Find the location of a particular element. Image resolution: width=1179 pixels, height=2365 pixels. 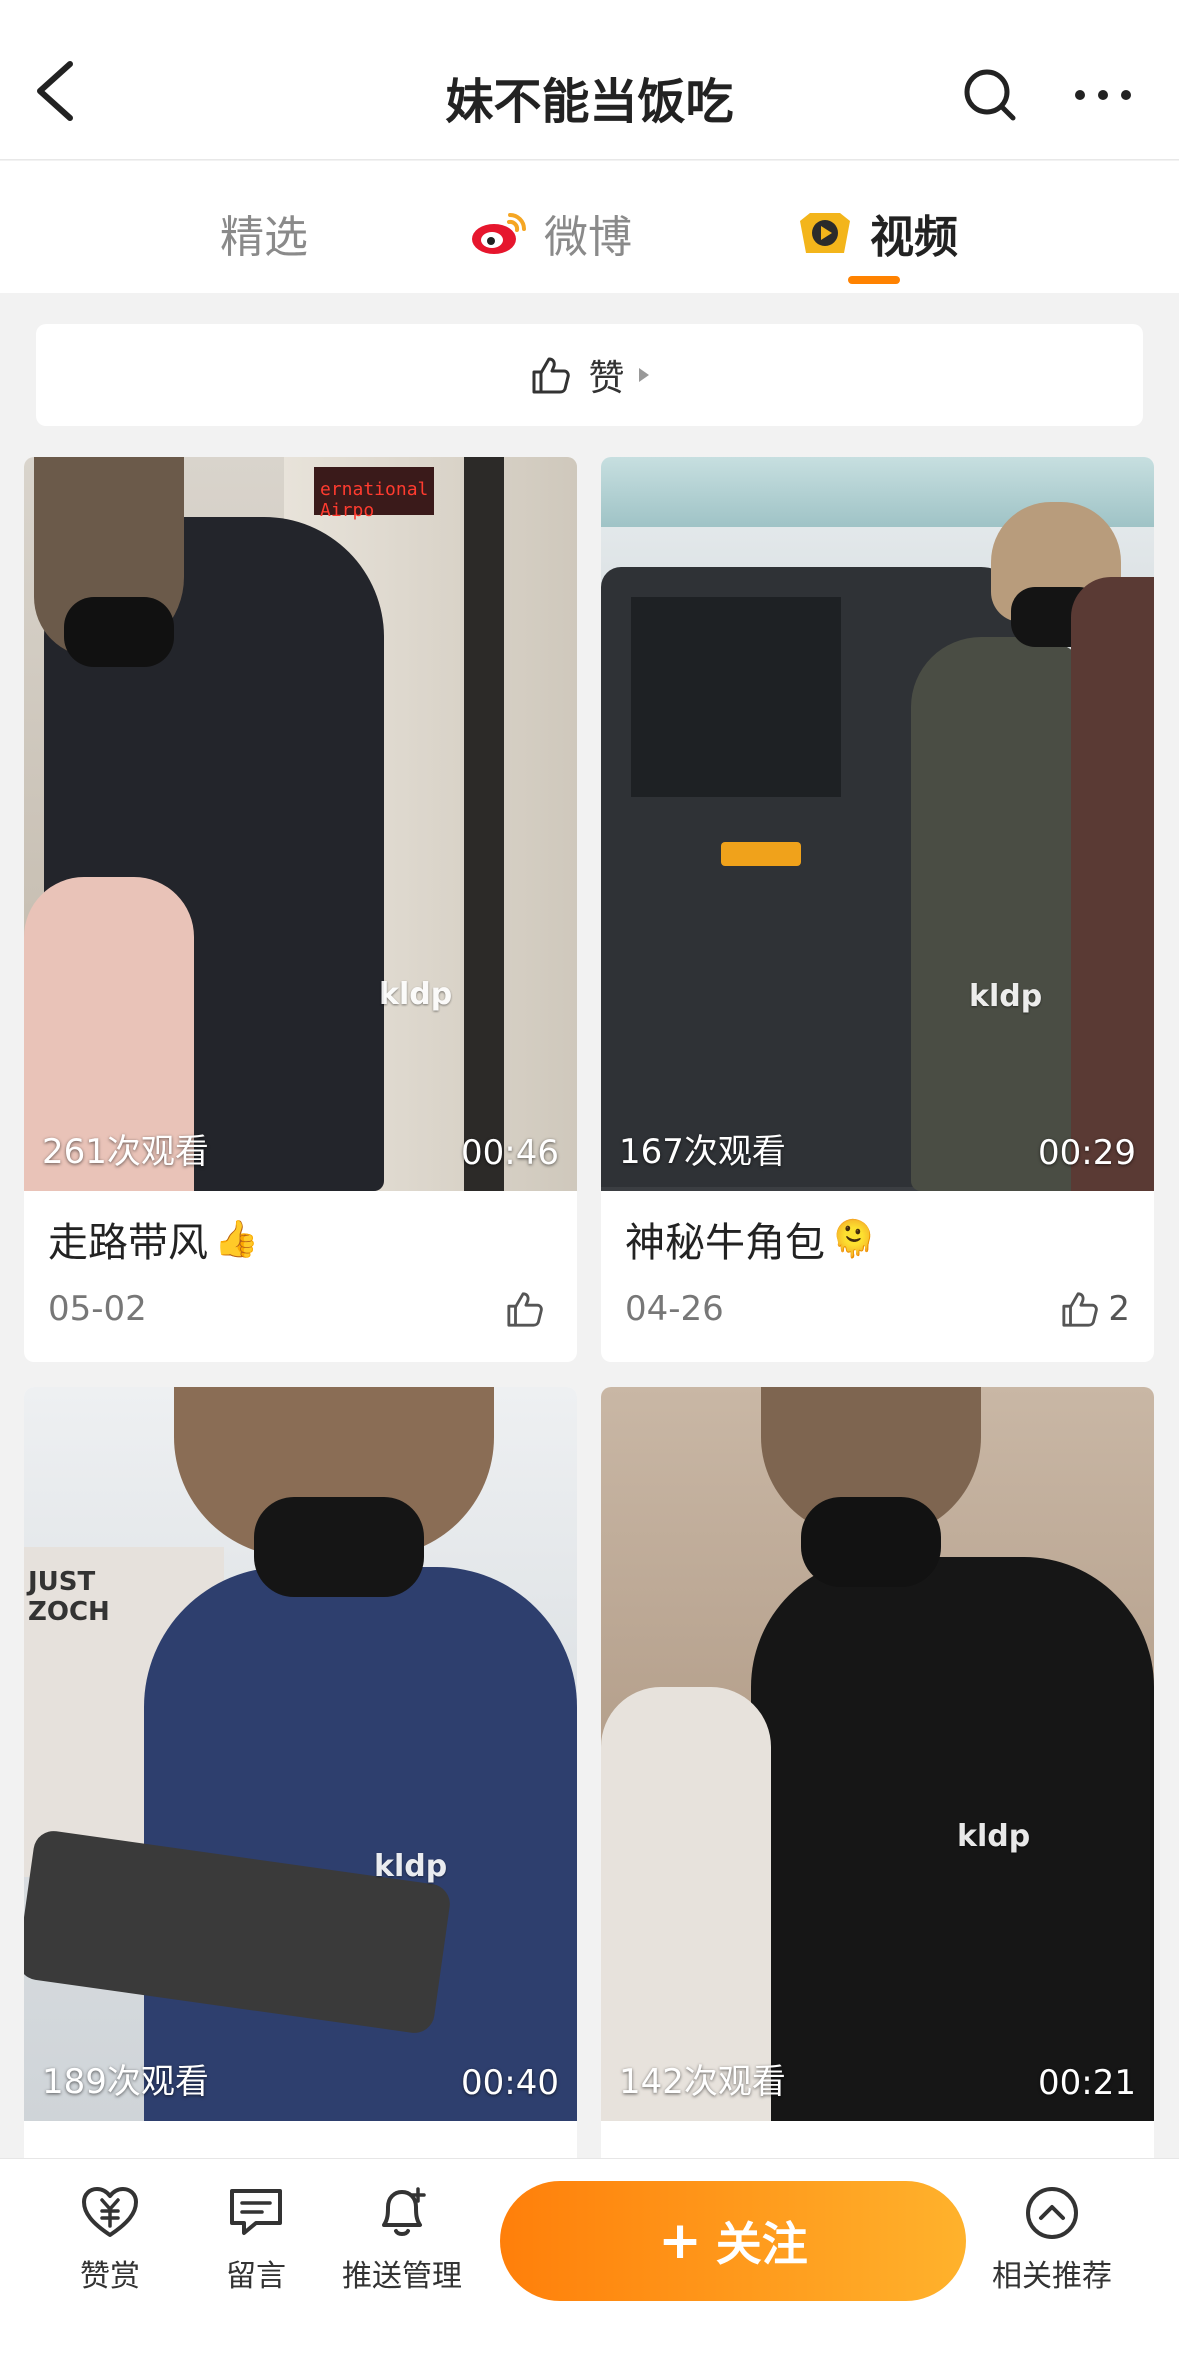

title-emoji: 🫠 is located at coordinates (853, 1239).